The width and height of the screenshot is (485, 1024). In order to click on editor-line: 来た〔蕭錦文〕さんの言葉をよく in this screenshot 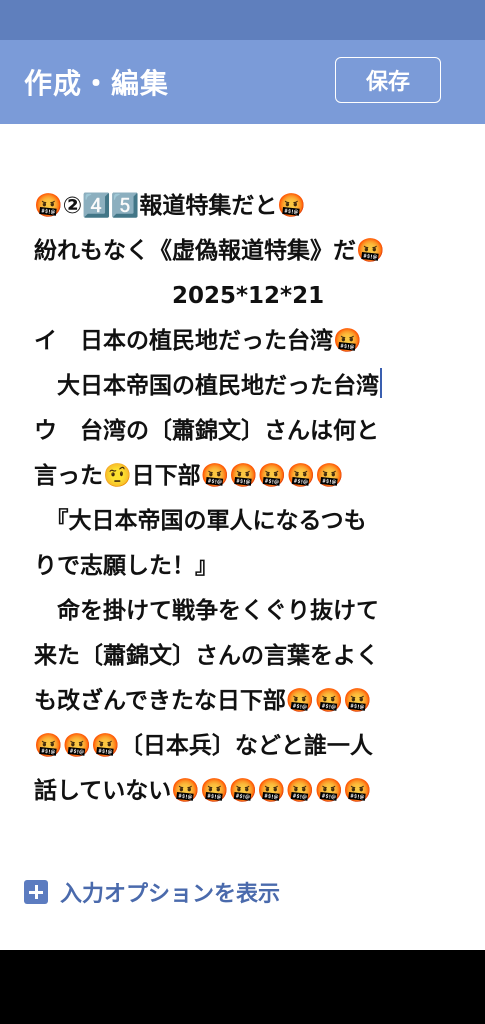, I will do `click(206, 656)`.